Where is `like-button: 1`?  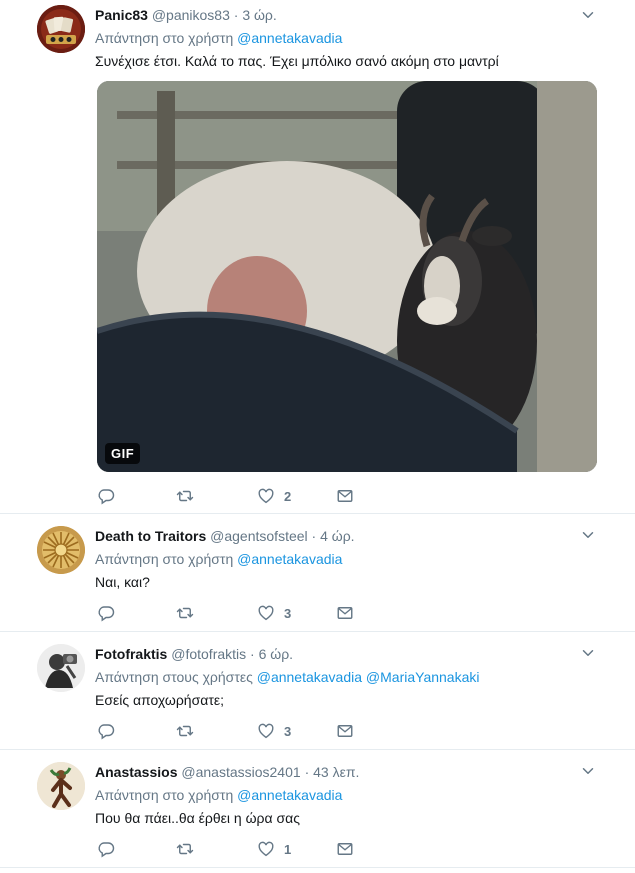 like-button: 1 is located at coordinates (274, 849).